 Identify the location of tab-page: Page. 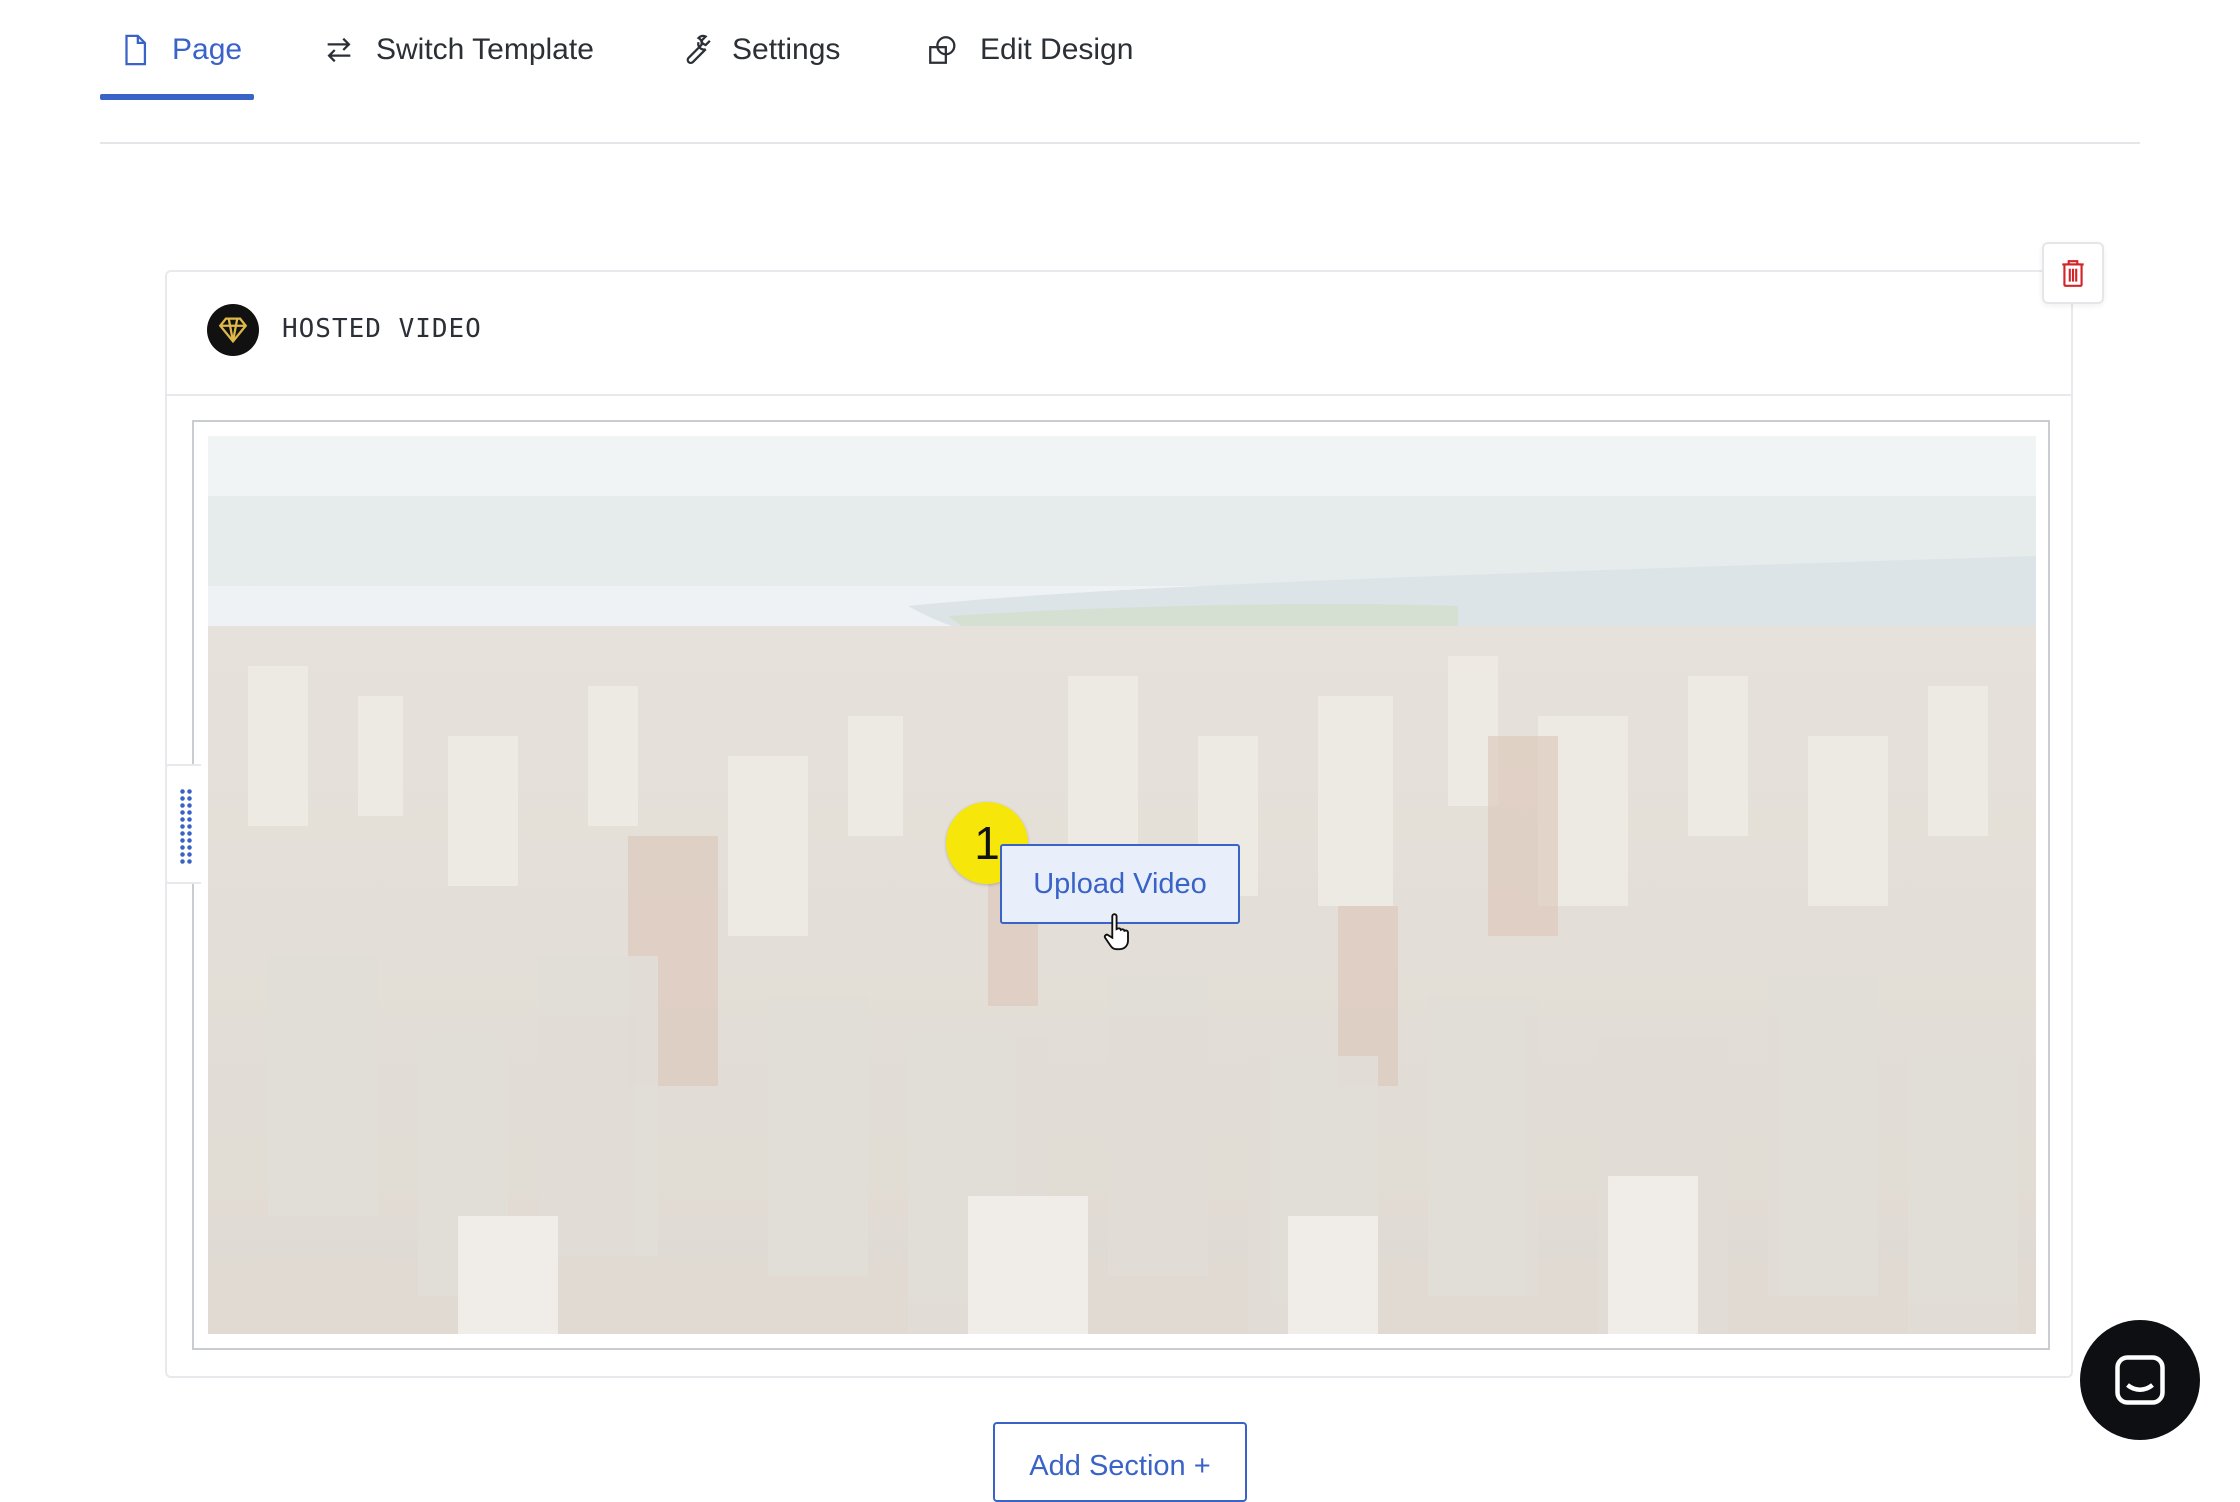
(177, 50).